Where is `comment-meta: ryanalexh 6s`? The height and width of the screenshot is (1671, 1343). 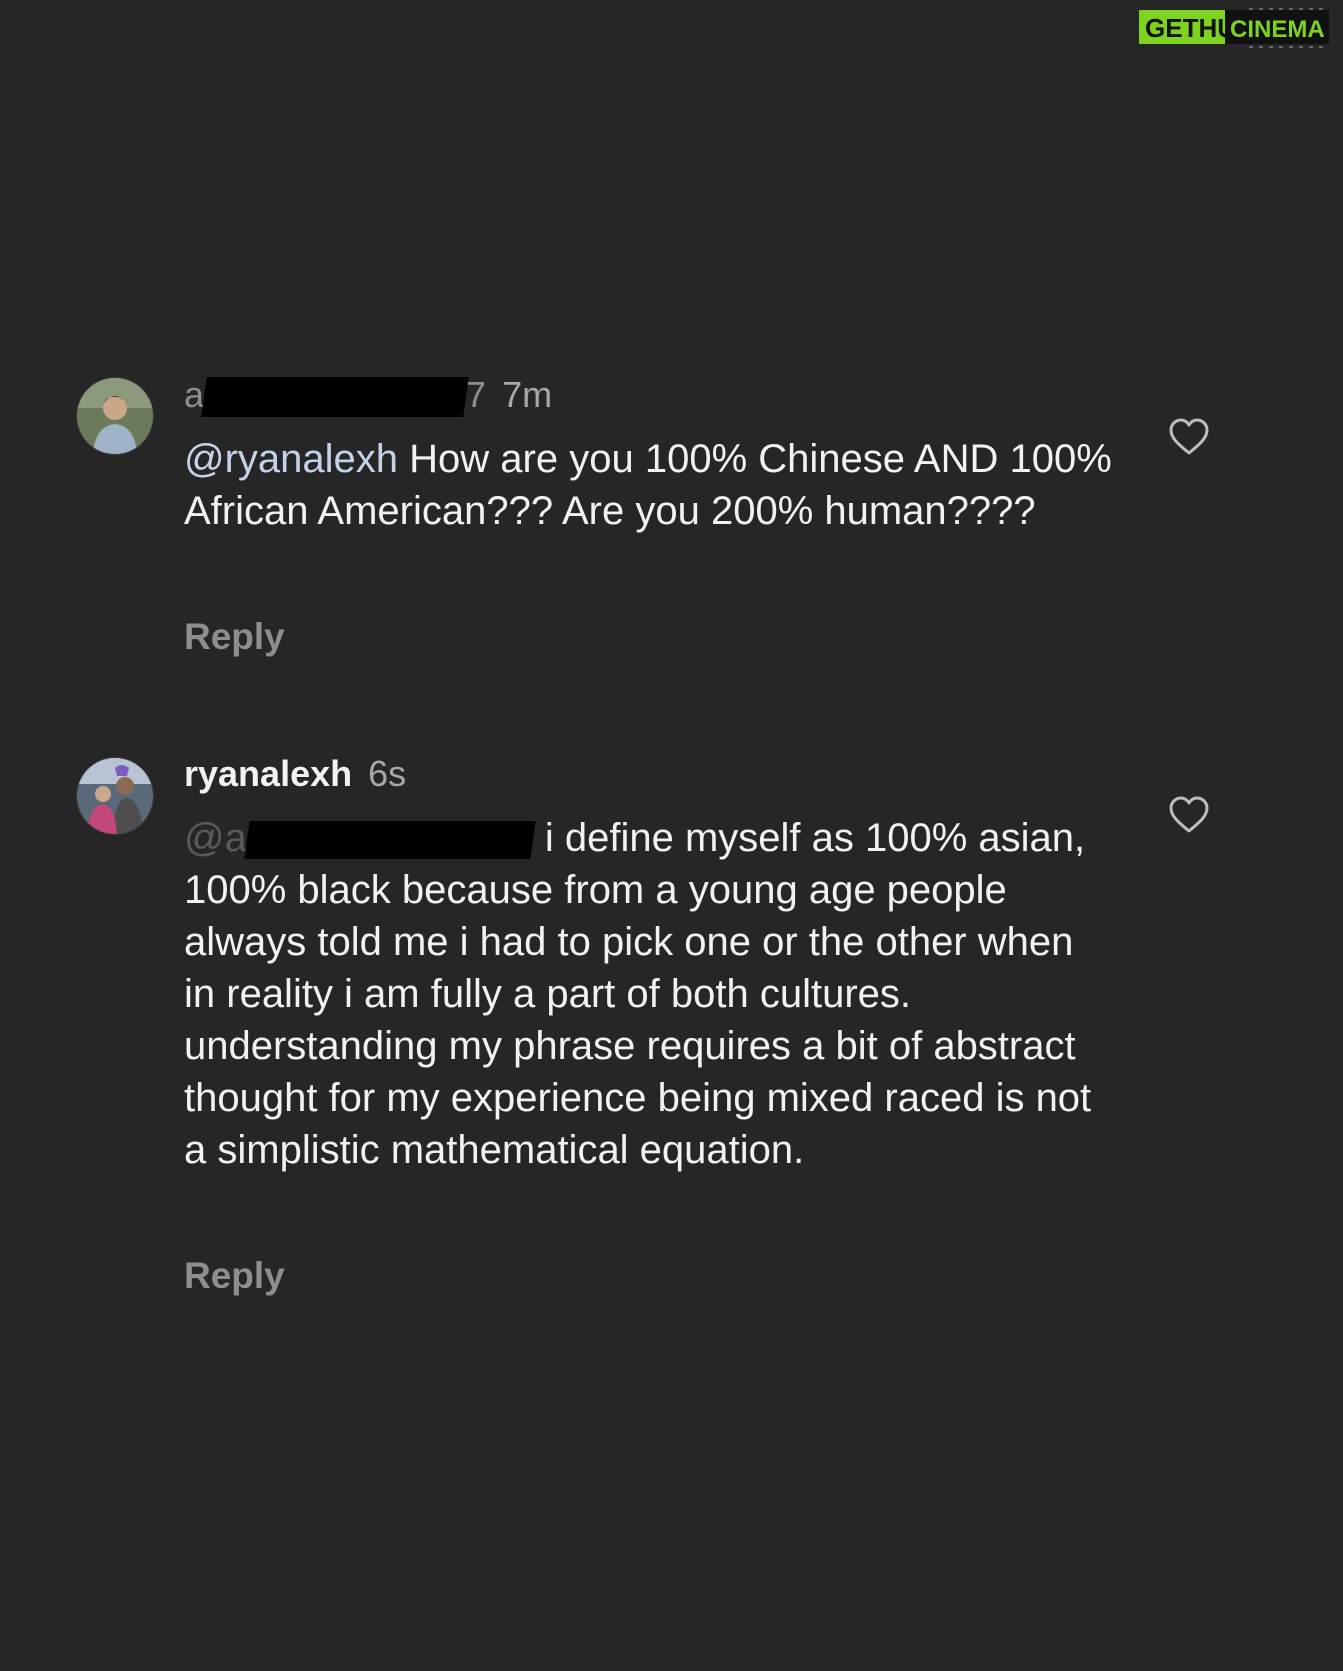
comment-meta: ryanalexh 6s is located at coordinates (295, 774).